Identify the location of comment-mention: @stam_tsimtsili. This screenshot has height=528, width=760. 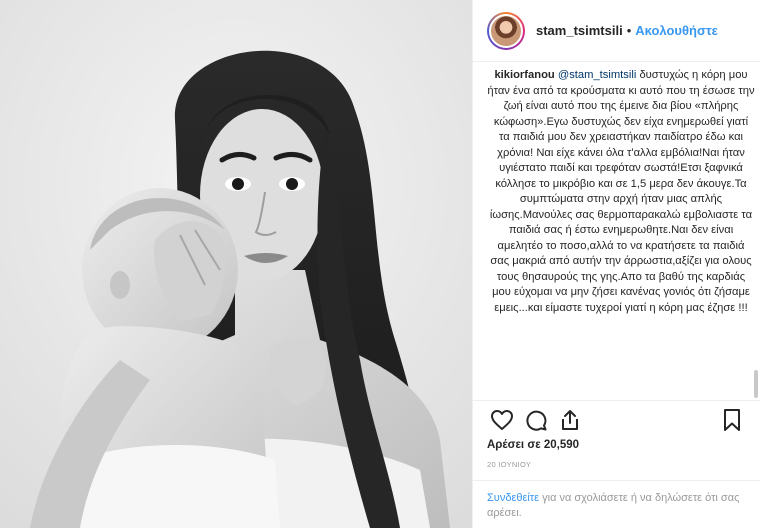
(597, 75).